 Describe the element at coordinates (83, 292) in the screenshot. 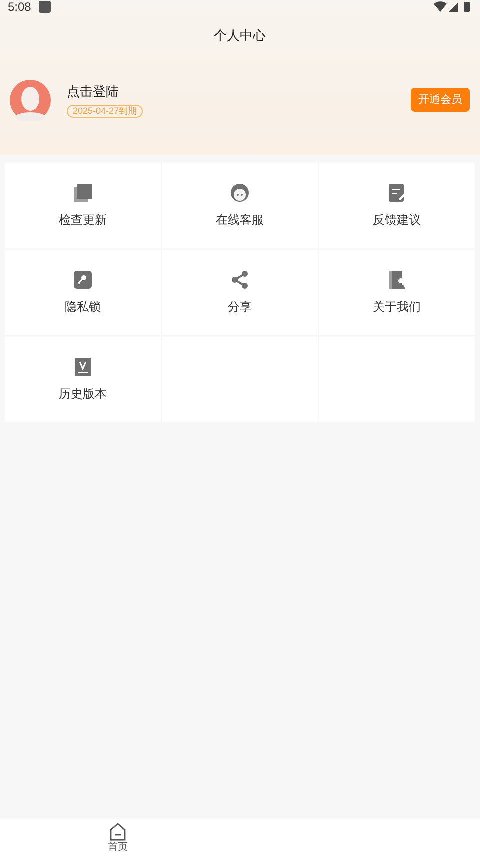

I see `menu-tile: 隐私锁` at that location.